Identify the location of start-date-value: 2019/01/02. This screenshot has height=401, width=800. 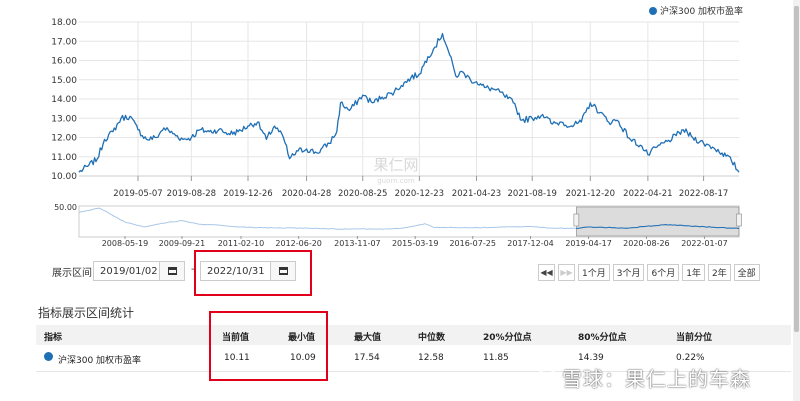
(126, 271).